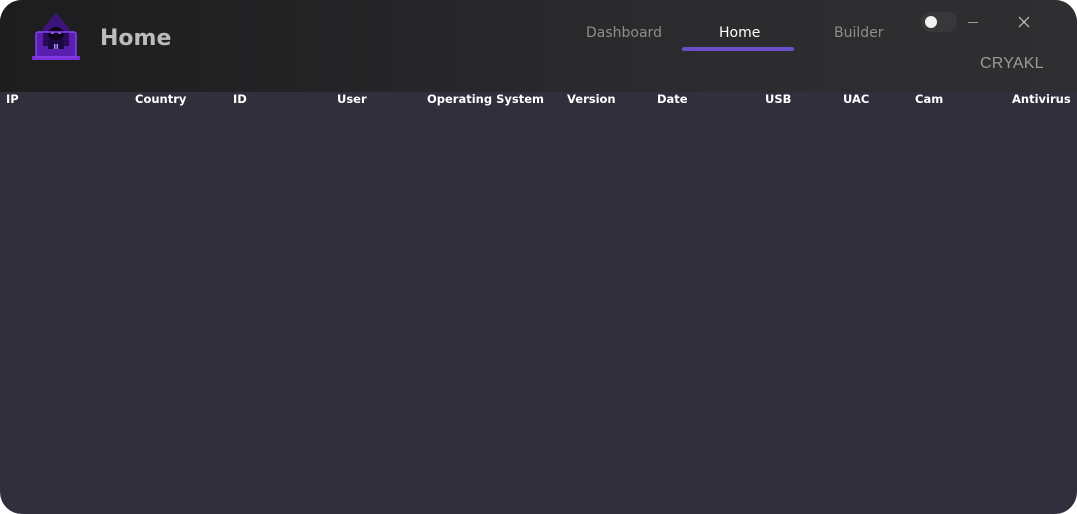 This screenshot has width=1077, height=514. Describe the element at coordinates (624, 33) in the screenshot. I see `tab-dashboard: Dashboard` at that location.